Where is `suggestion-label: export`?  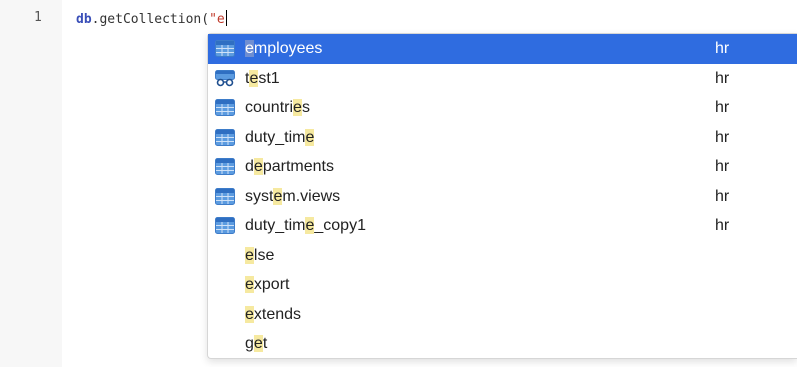 suggestion-label: export is located at coordinates (267, 284).